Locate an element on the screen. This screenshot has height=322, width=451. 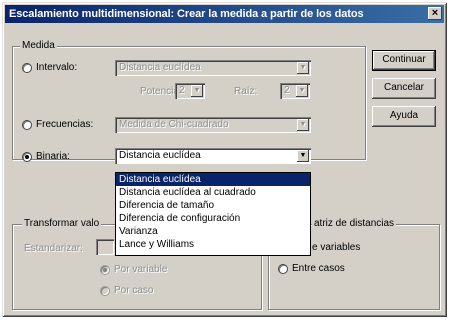
frecuencias-select: Medida de Chi-cuadrado ▼ is located at coordinates (213, 125).